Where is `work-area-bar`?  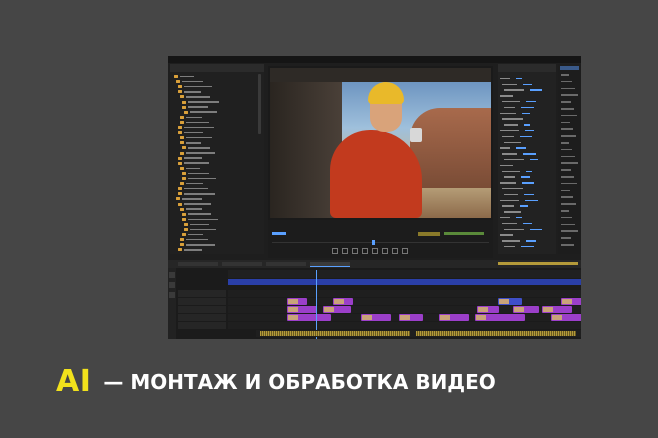
work-area-bar is located at coordinates (538, 263).